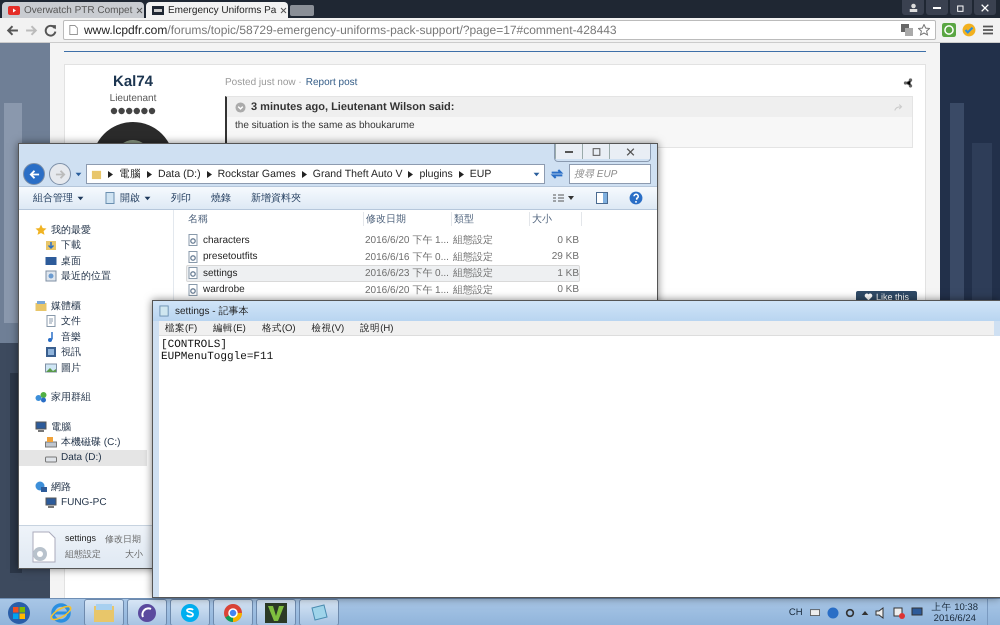 The image size is (1000, 625). I want to click on clock-time: 上午 10:38, so click(955, 607).